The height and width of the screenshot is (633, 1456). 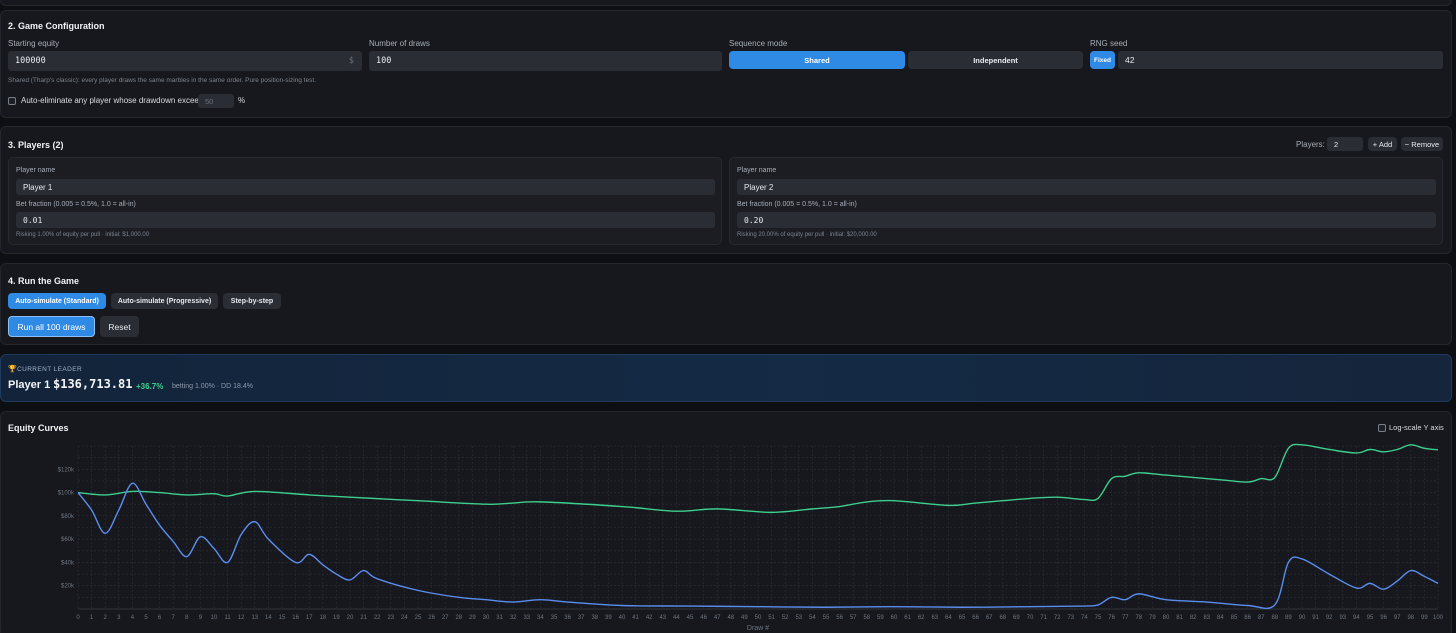 I want to click on add-player-button: + Add, so click(x=1382, y=144).